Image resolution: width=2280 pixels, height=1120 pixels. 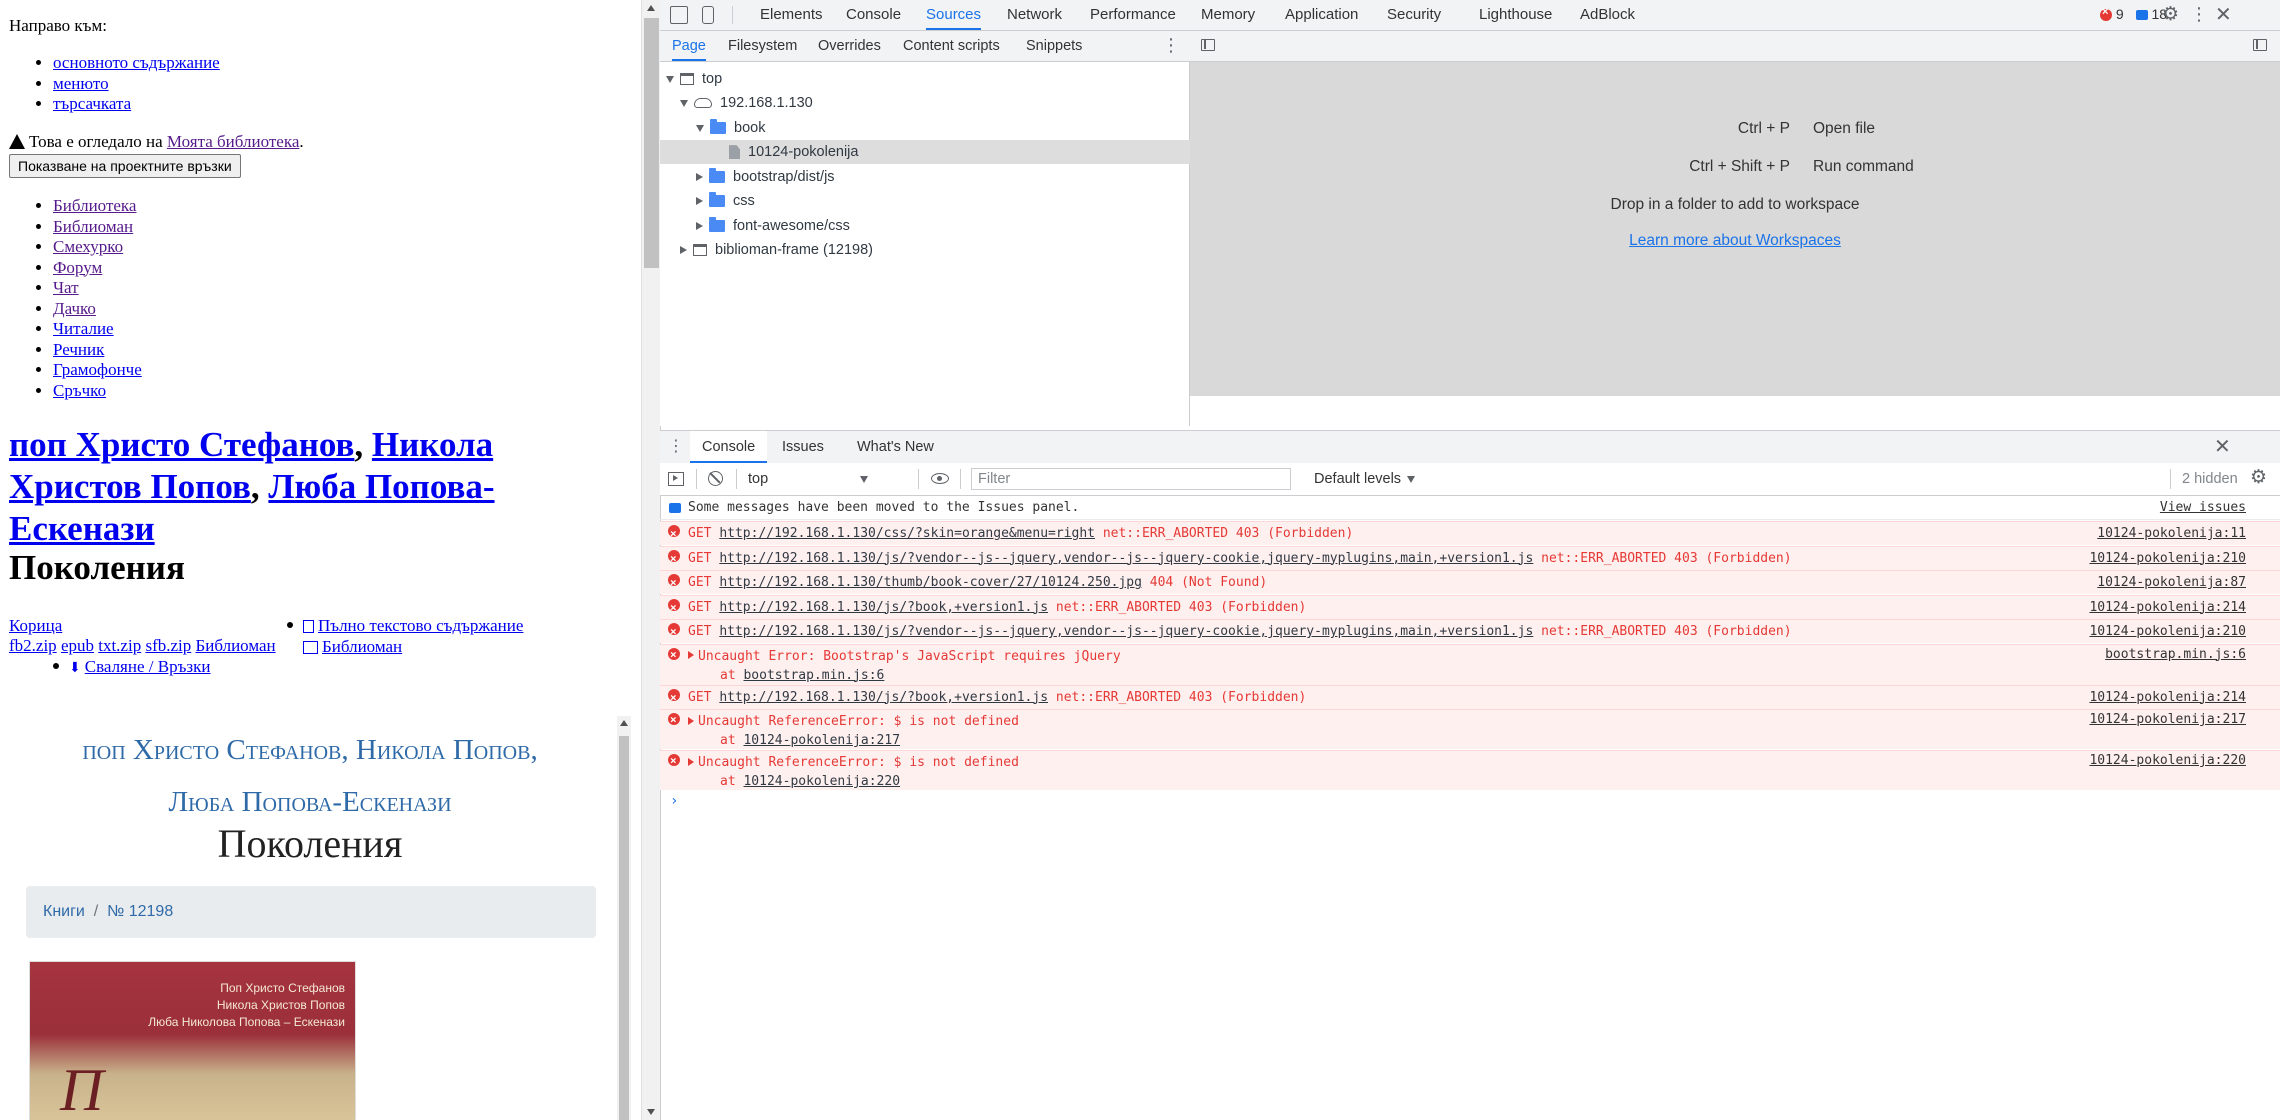 I want to click on nav-link-biblioman: Библиоман, so click(x=93, y=226).